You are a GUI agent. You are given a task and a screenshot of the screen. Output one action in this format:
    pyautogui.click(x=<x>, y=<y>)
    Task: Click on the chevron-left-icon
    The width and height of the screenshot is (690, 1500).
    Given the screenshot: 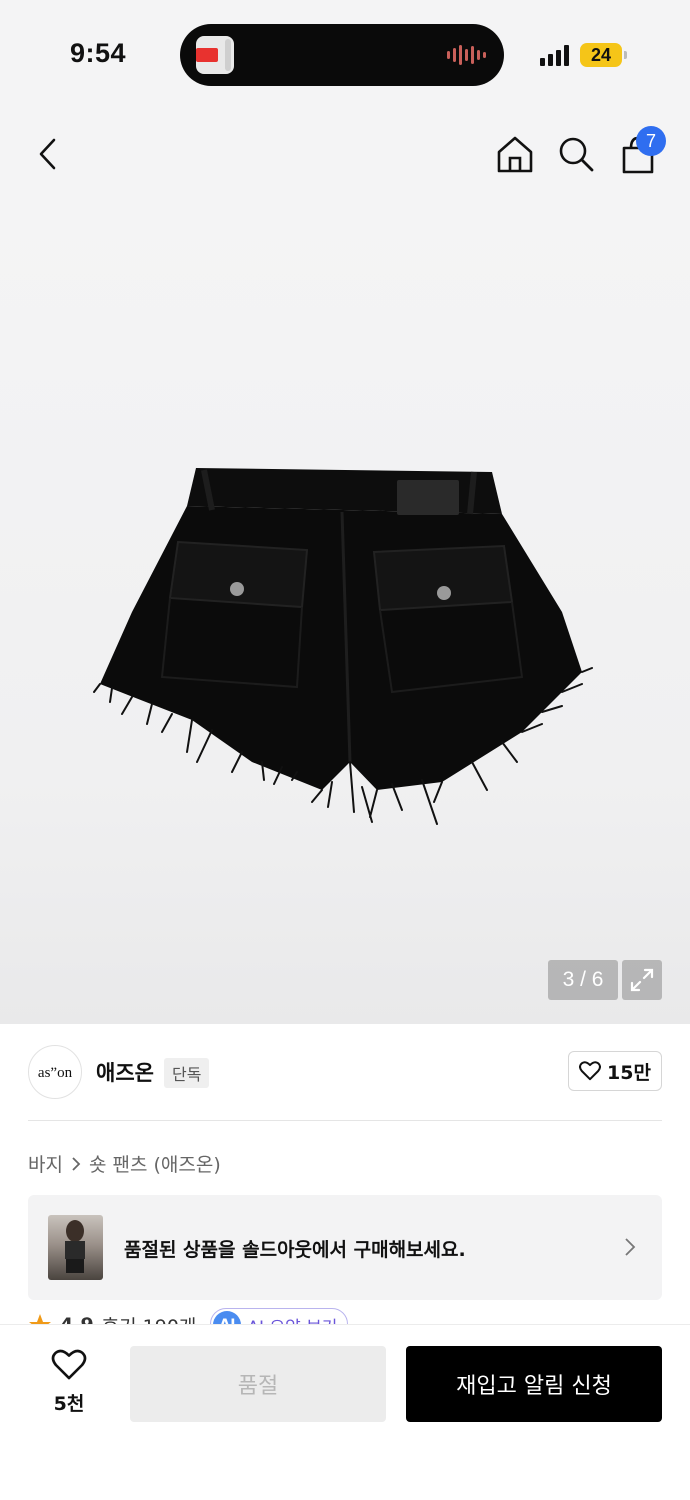 What is the action you would take?
    pyautogui.click(x=47, y=154)
    